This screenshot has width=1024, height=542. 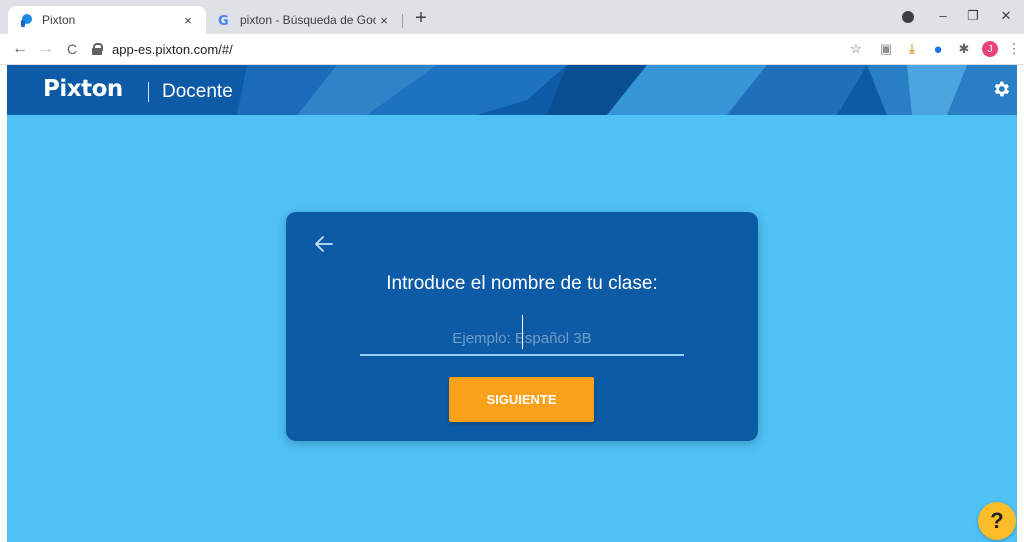 I want to click on tab-pixton: Pixton ×, so click(x=107, y=20).